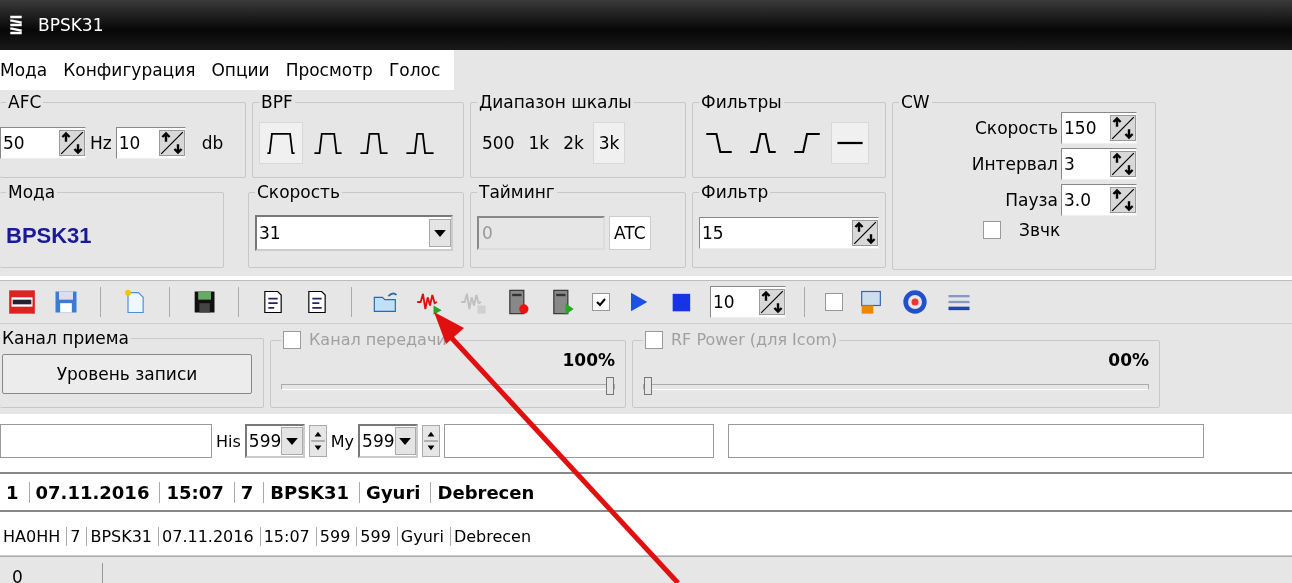  What do you see at coordinates (915, 102) in the screenshot?
I see `group-title: CW` at bounding box center [915, 102].